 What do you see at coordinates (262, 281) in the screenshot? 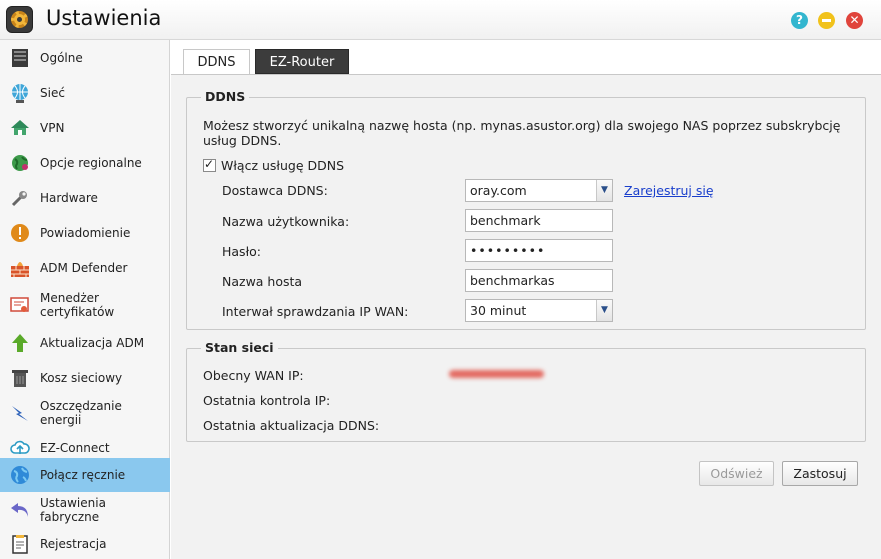
I see `hostname-label: Nazwa hosta` at bounding box center [262, 281].